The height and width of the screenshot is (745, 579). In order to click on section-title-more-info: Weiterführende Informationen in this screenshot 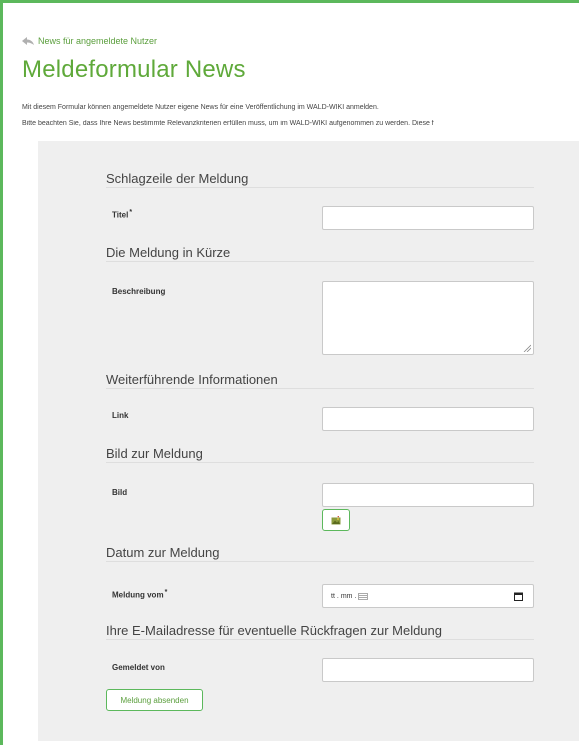, I will do `click(192, 379)`.